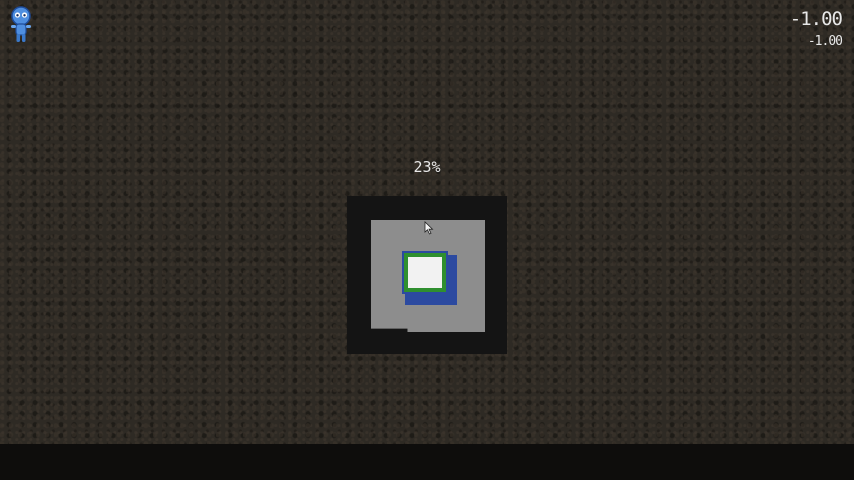 This screenshot has height=480, width=854. Describe the element at coordinates (21, 25) in the screenshot. I see `alien-character-icon` at that location.